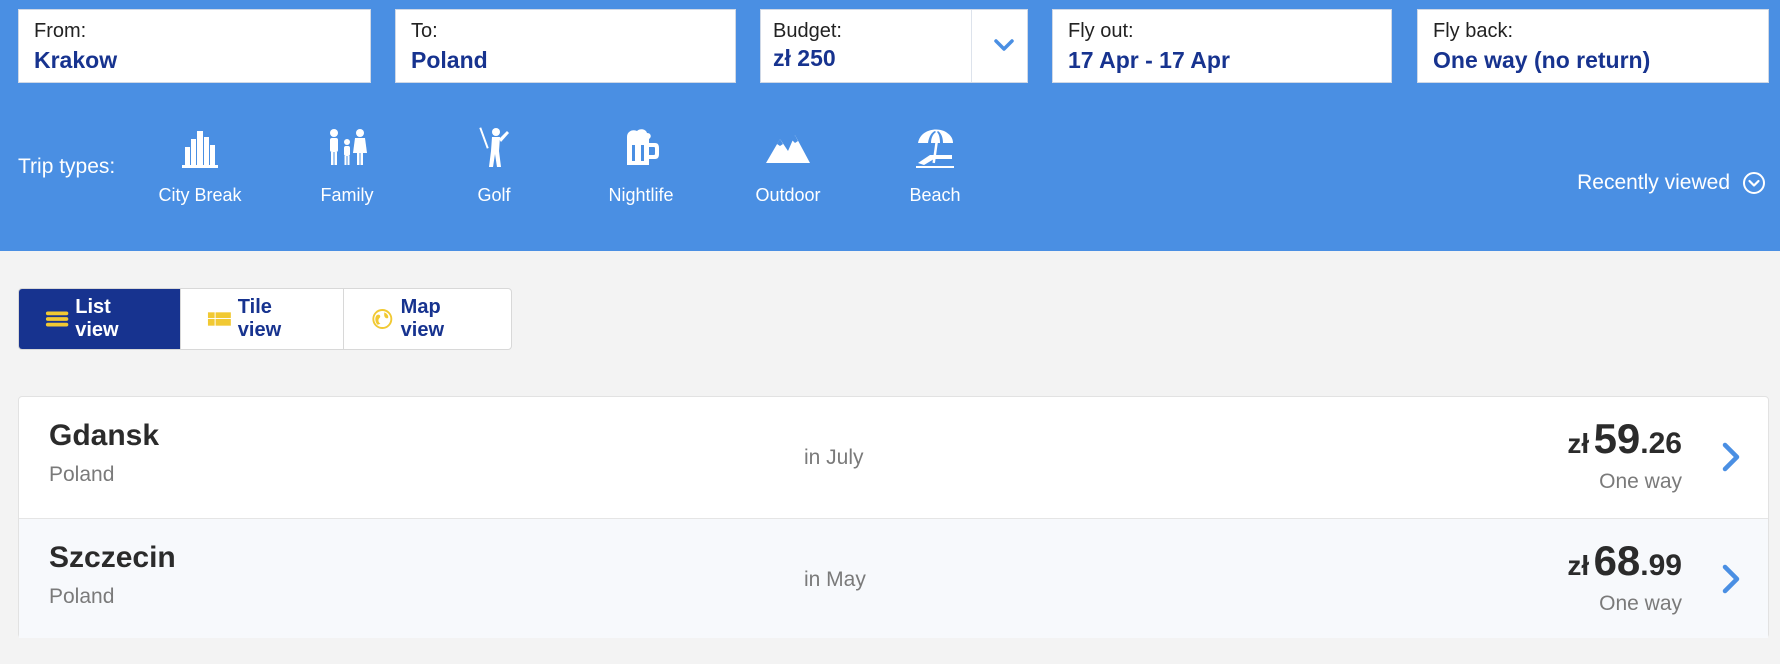 This screenshot has width=1780, height=664. What do you see at coordinates (1101, 31) in the screenshot?
I see `fly-out-label: Fly out:` at bounding box center [1101, 31].